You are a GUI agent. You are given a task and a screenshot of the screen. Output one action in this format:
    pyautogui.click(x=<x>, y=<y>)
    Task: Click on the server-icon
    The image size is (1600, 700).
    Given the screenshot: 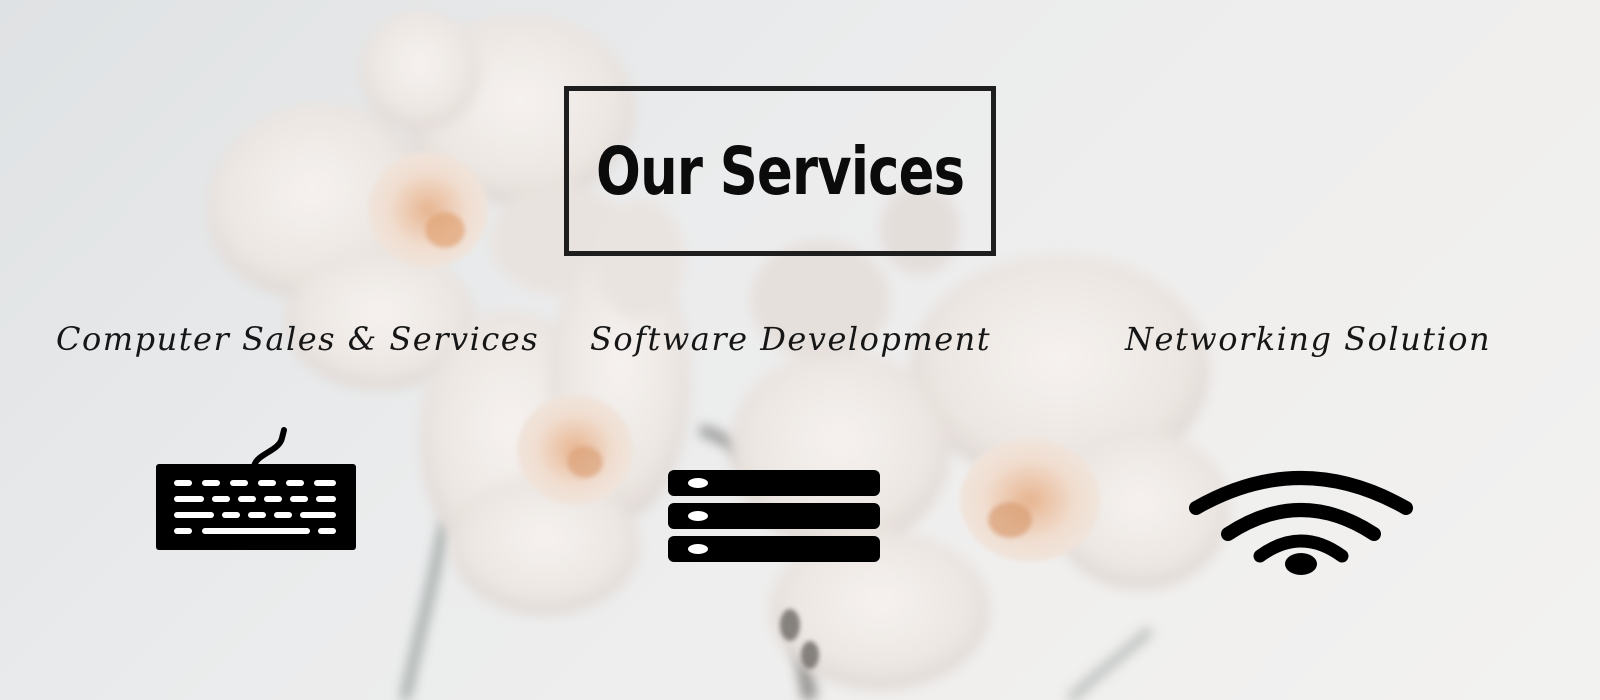 What is the action you would take?
    pyautogui.click(x=774, y=516)
    